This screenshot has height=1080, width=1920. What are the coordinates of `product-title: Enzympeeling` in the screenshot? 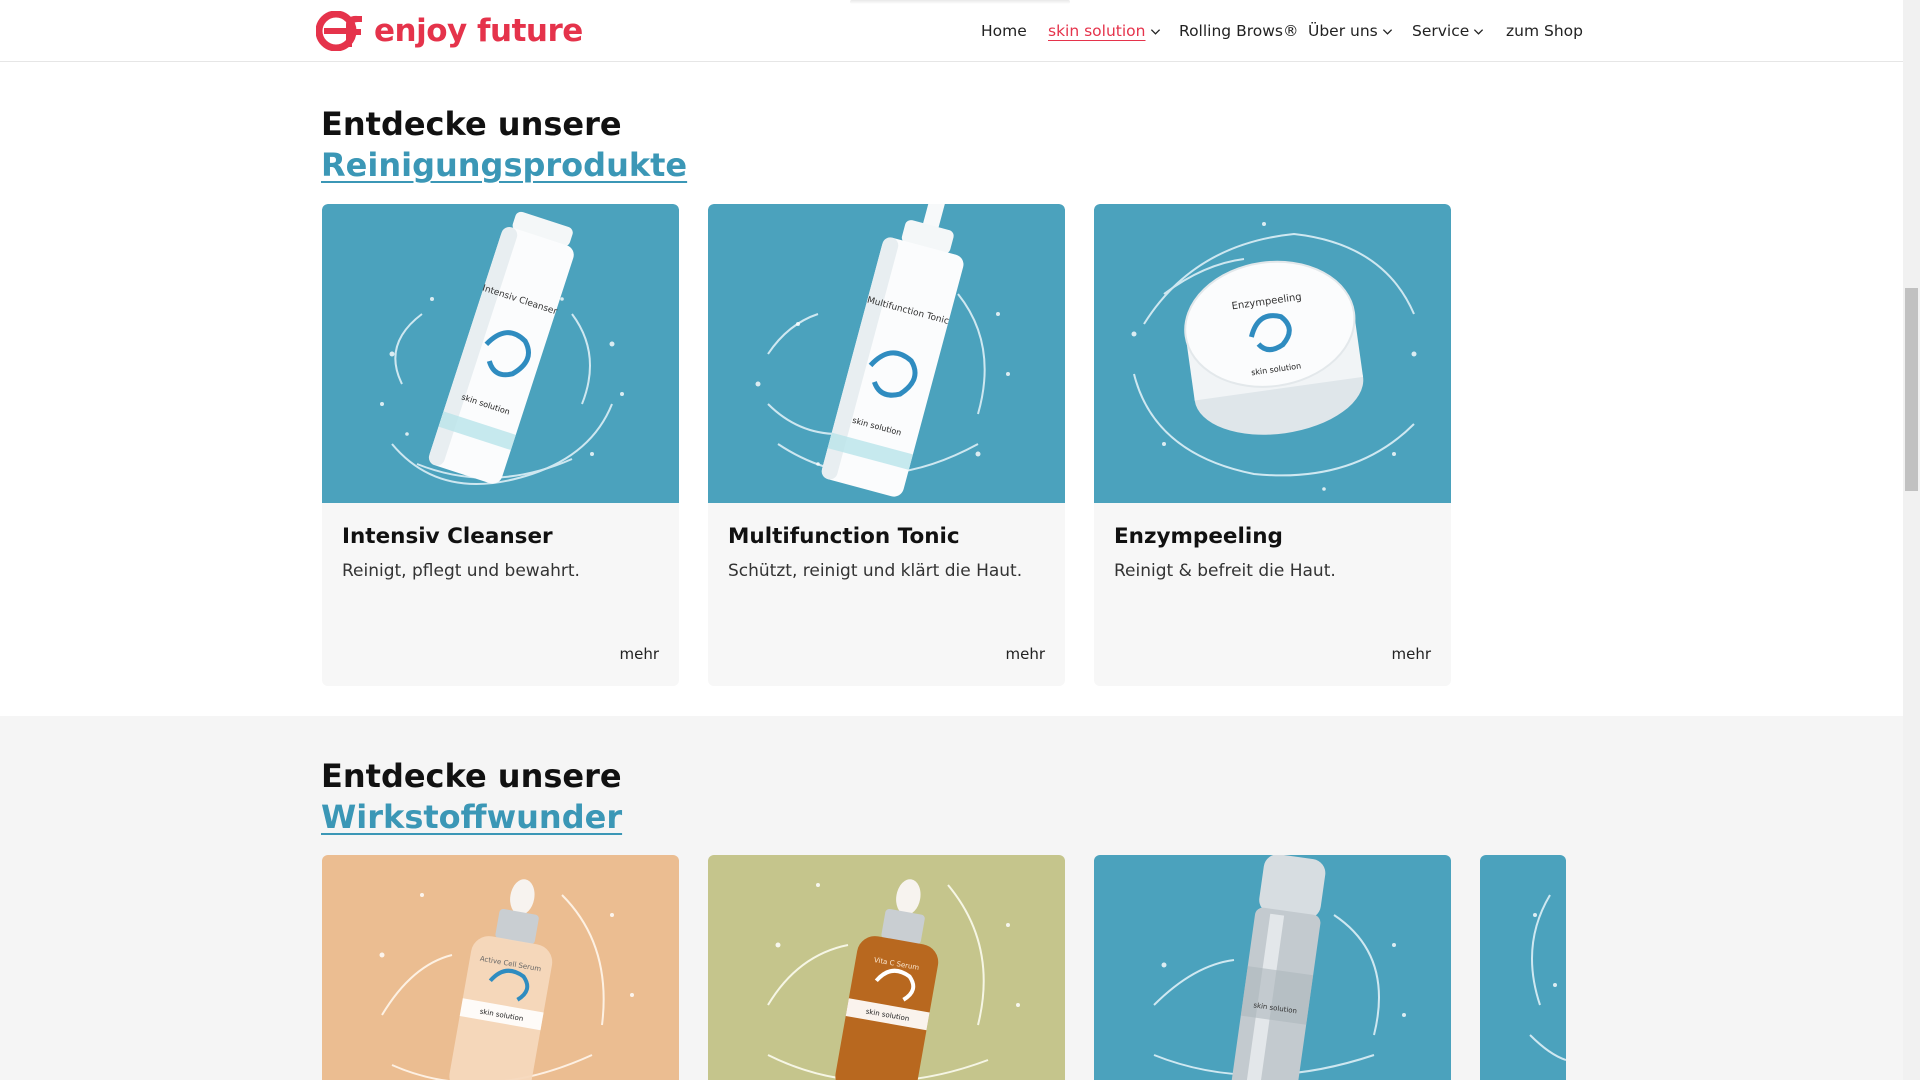 It's located at (1198, 536).